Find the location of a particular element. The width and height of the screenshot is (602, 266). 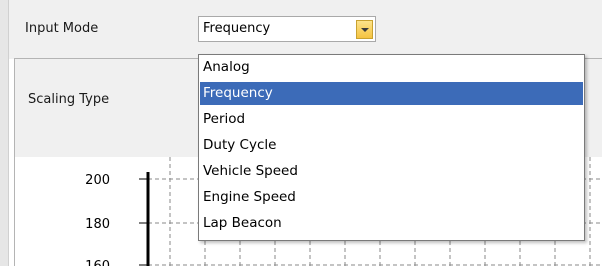

option-frequency: Frequency is located at coordinates (391, 93).